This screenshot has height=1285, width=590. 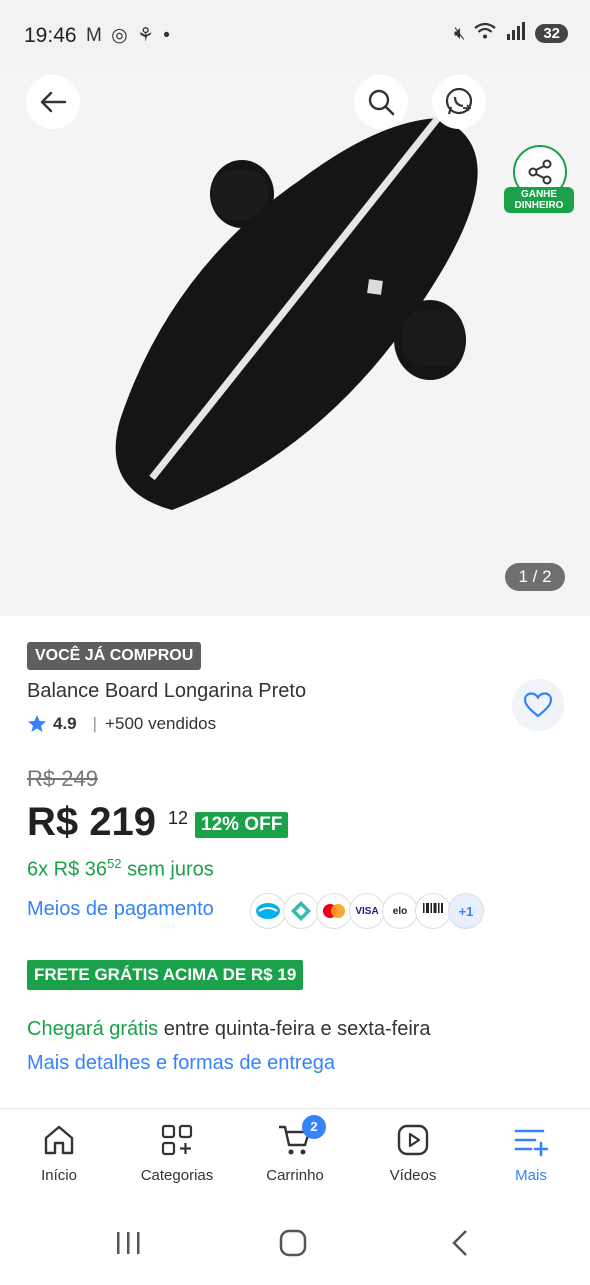 I want to click on installments-suffix: sem juros, so click(x=170, y=869).